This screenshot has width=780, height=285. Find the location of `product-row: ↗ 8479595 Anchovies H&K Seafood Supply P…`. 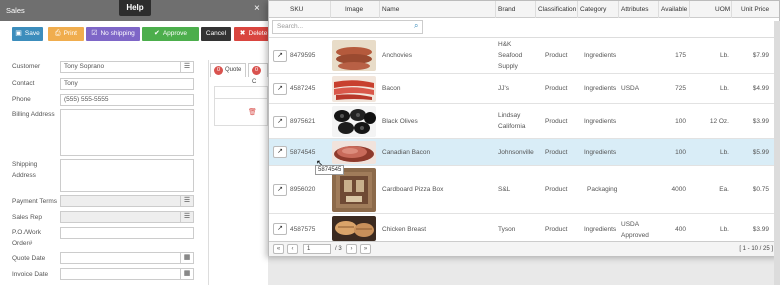

product-row: ↗ 8479595 Anchovies H&K Seafood Supply P… is located at coordinates (521, 56).